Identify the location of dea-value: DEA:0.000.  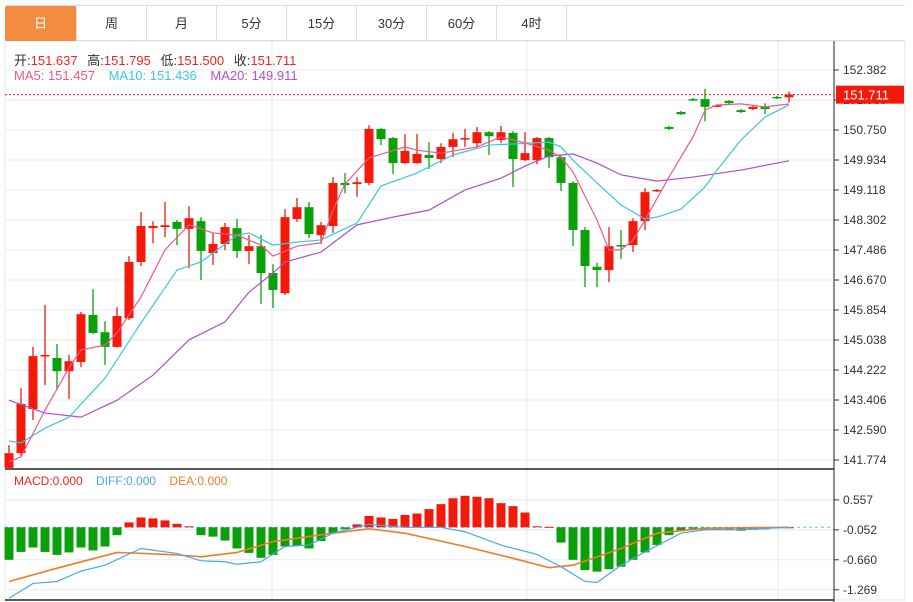
(198, 481).